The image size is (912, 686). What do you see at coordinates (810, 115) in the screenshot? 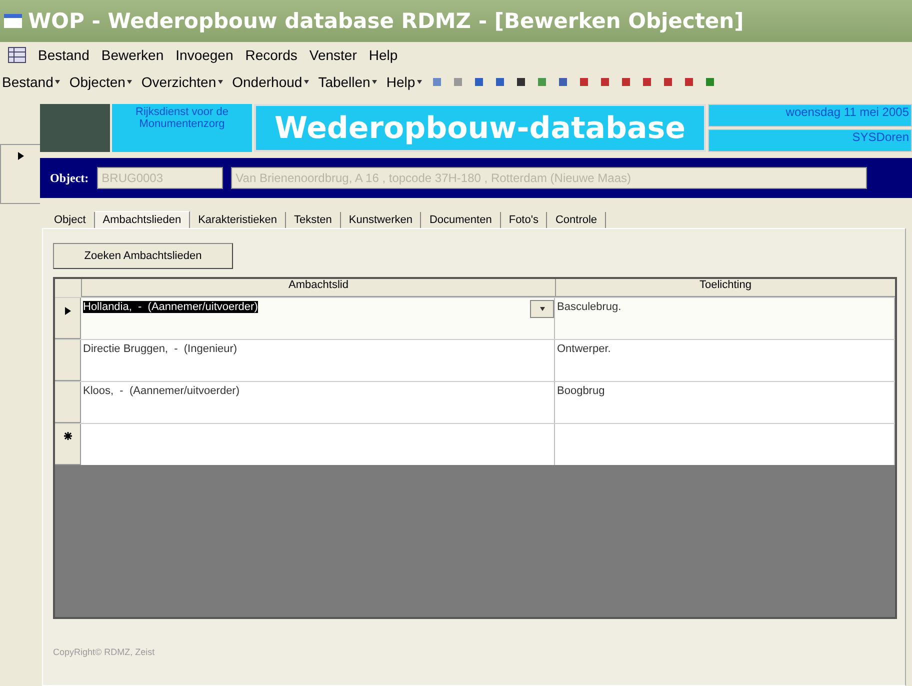
I see `date-label: woensdag 11 mei 2005` at bounding box center [810, 115].